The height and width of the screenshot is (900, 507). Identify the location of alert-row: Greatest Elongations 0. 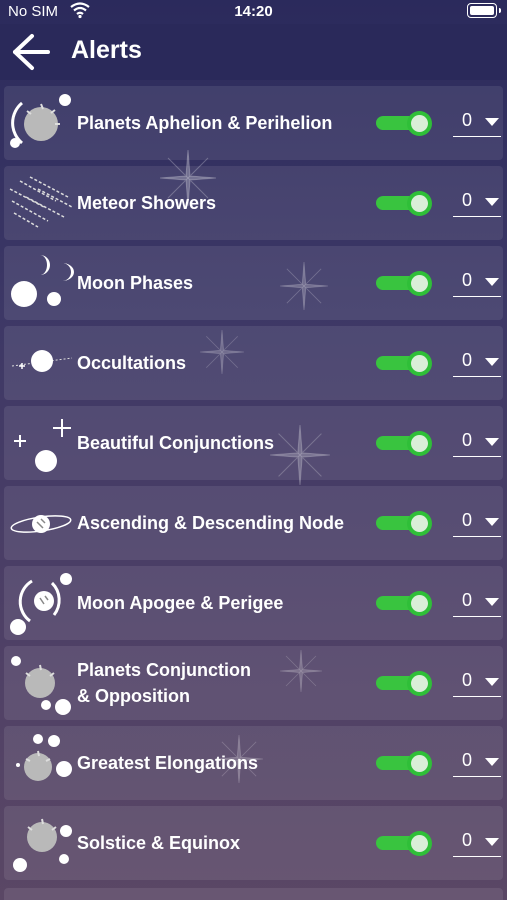
(253, 763).